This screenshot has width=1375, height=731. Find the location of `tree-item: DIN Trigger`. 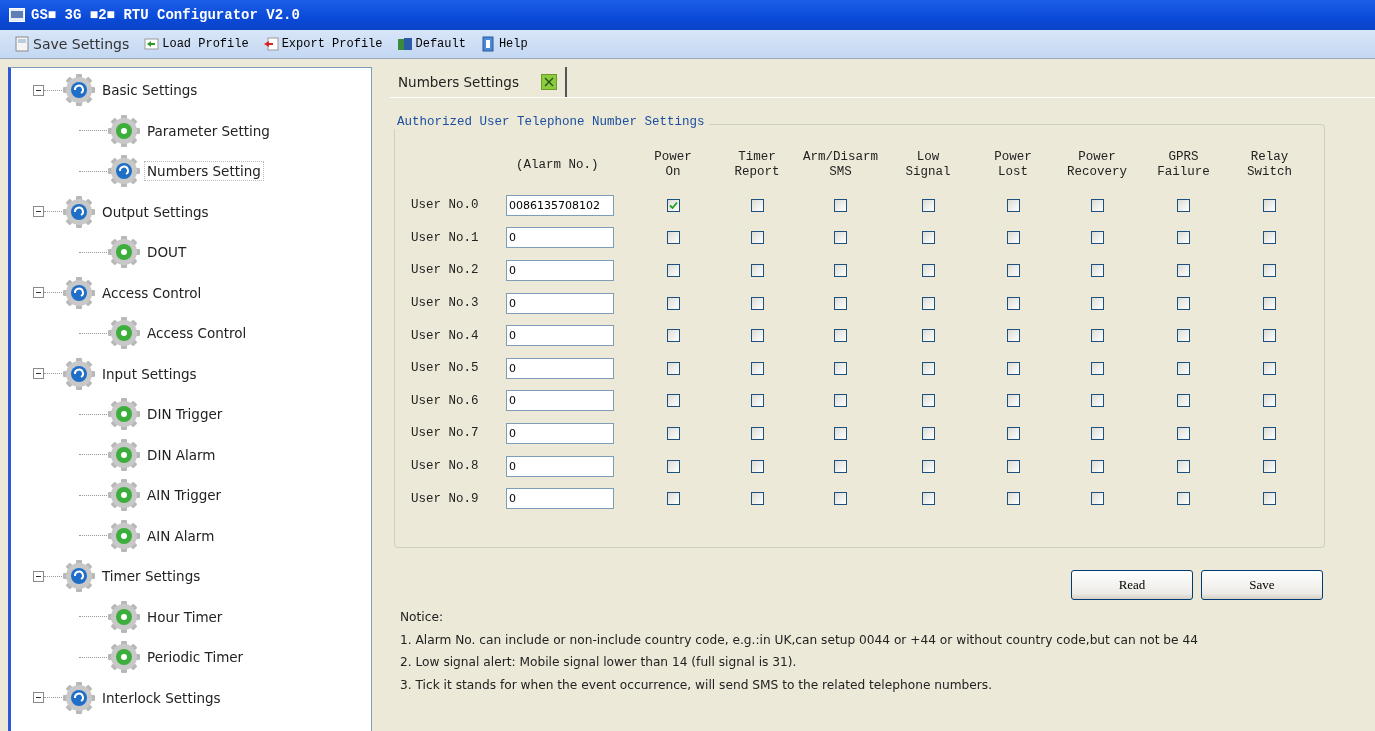

tree-item: DIN Trigger is located at coordinates (185, 414).